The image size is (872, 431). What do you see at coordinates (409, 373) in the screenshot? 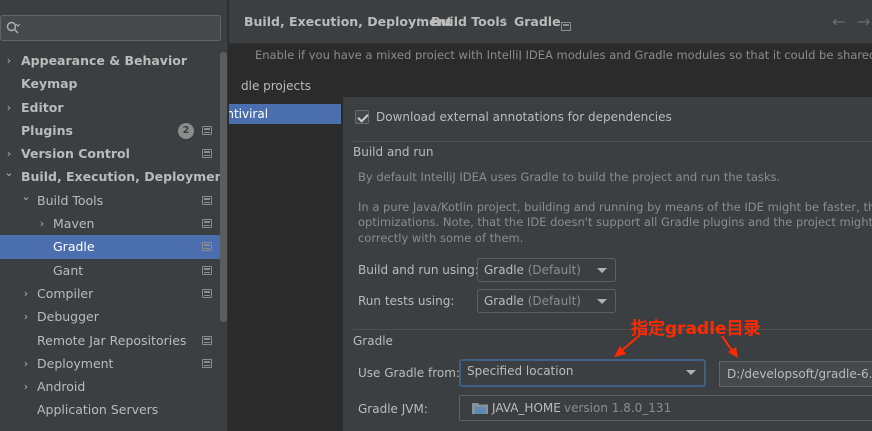
I see `use-gradle-from-label: Use Gradle from:` at bounding box center [409, 373].